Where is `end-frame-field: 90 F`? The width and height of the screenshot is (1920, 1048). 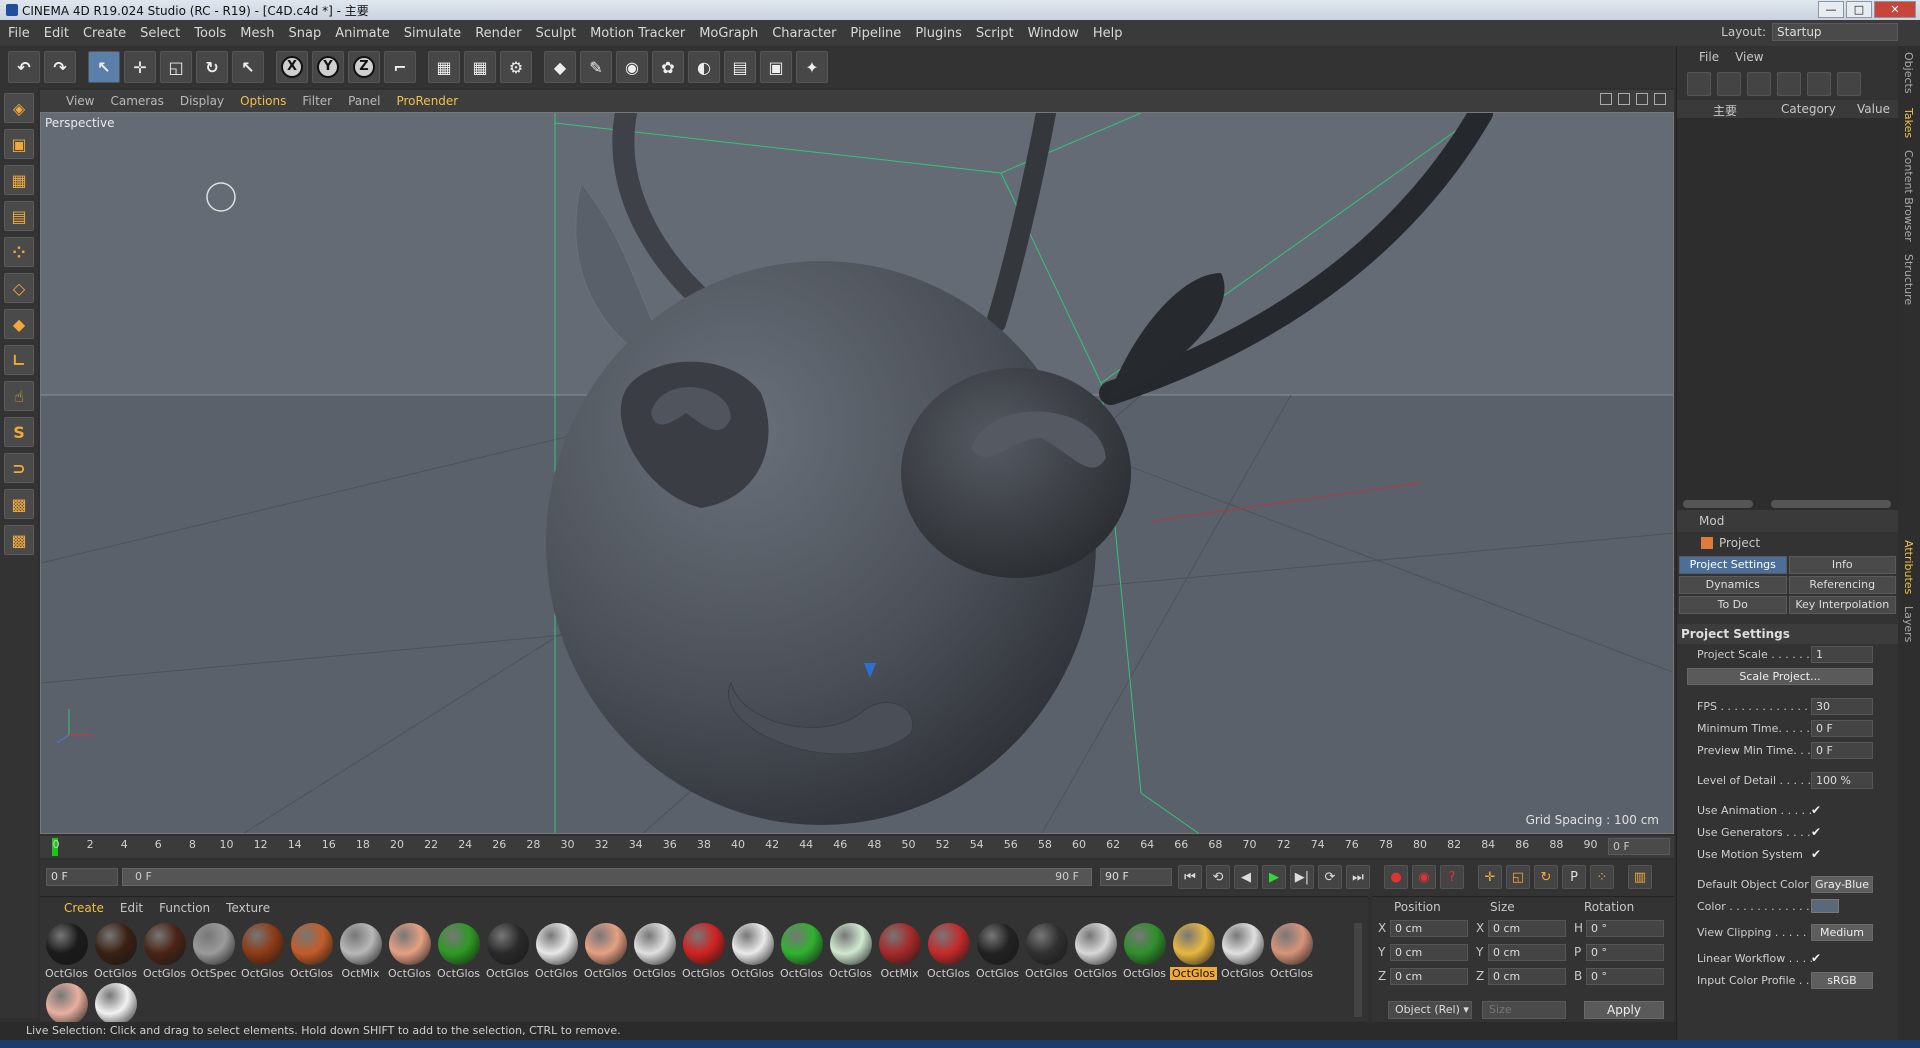
end-frame-field: 90 F is located at coordinates (1136, 877).